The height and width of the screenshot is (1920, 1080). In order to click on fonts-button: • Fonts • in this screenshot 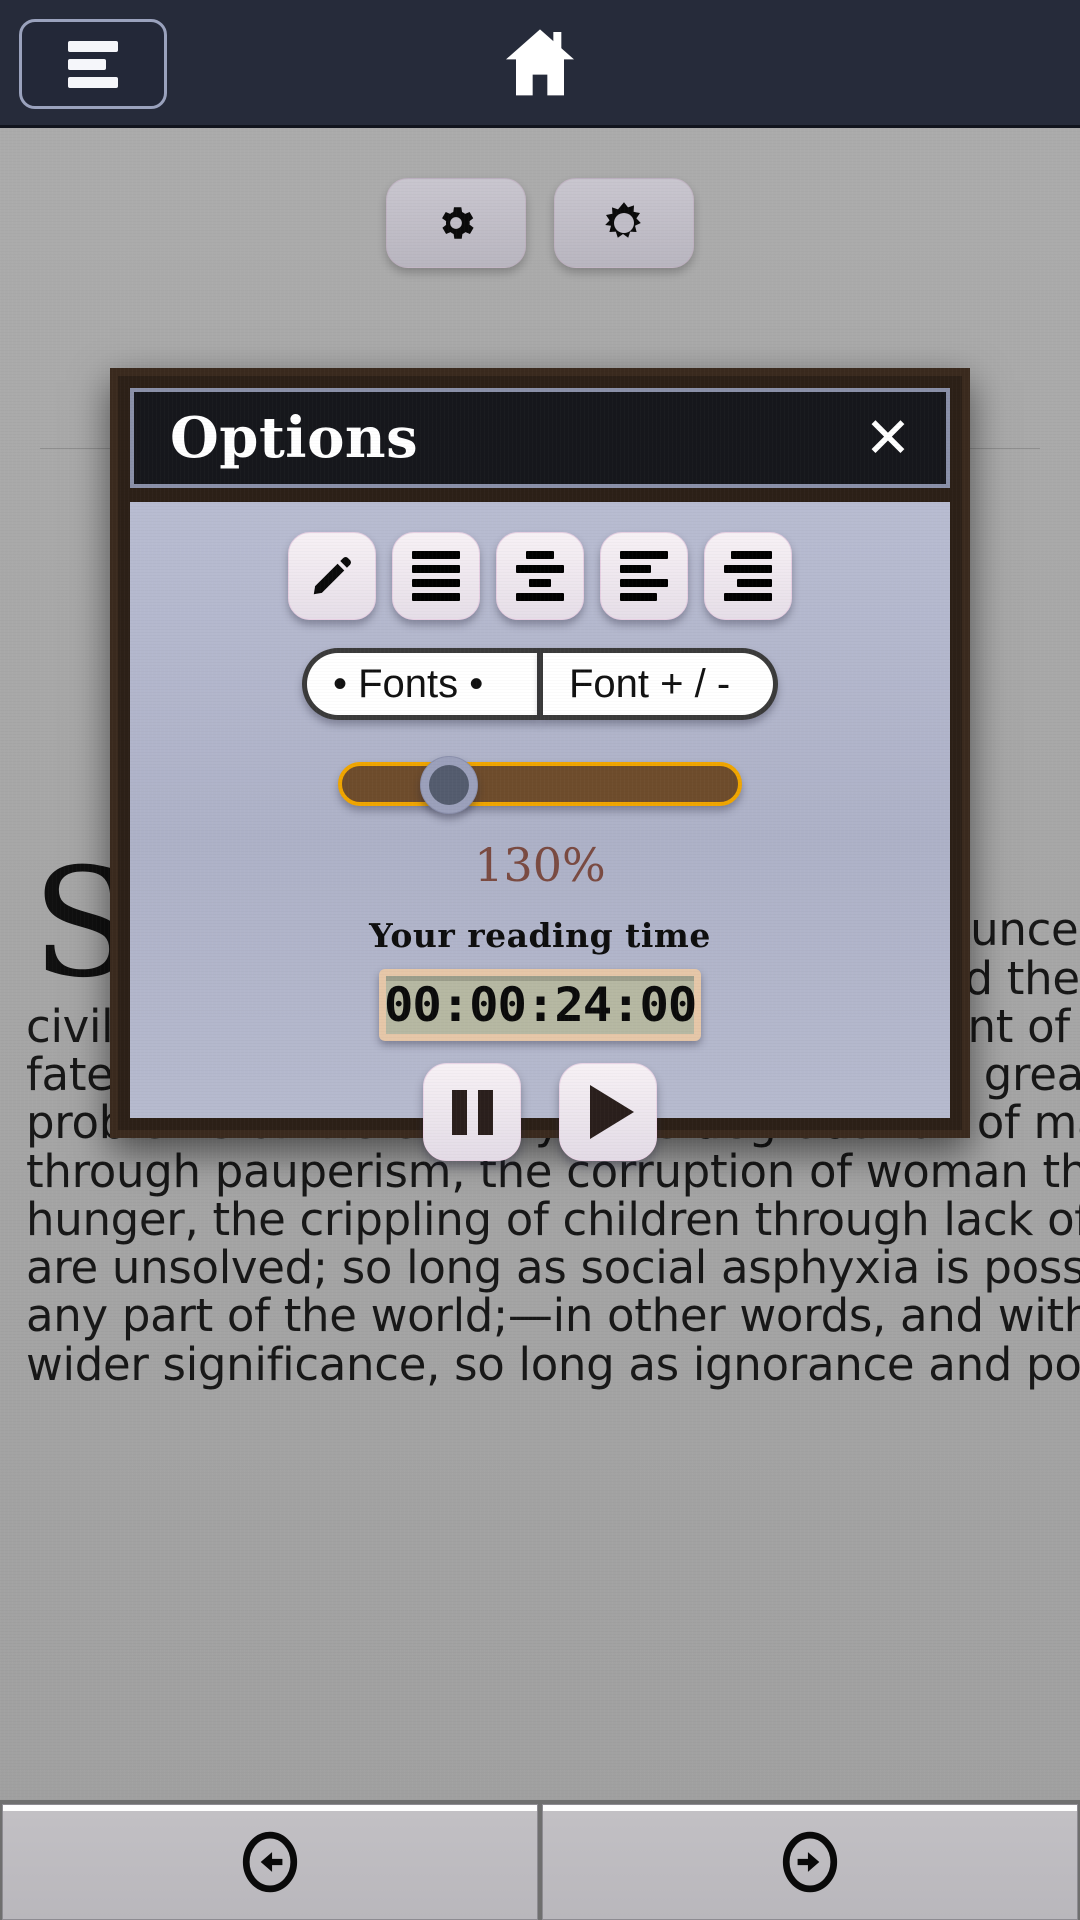, I will do `click(421, 684)`.